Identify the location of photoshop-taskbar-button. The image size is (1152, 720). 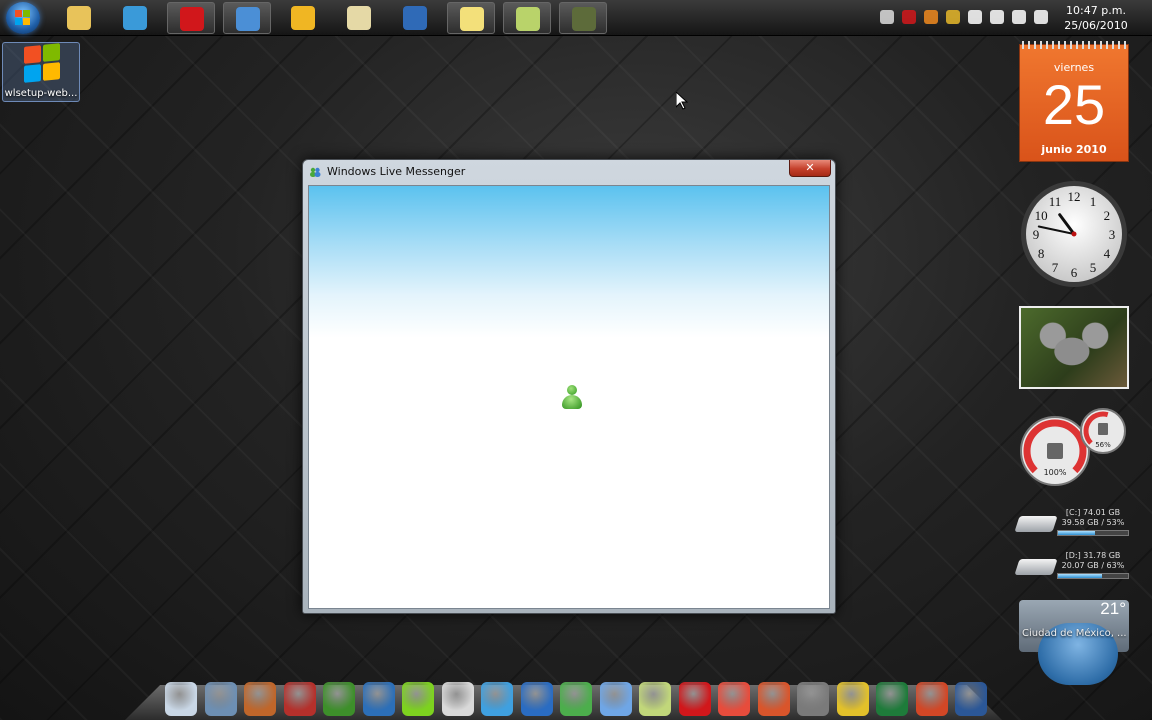
(415, 18).